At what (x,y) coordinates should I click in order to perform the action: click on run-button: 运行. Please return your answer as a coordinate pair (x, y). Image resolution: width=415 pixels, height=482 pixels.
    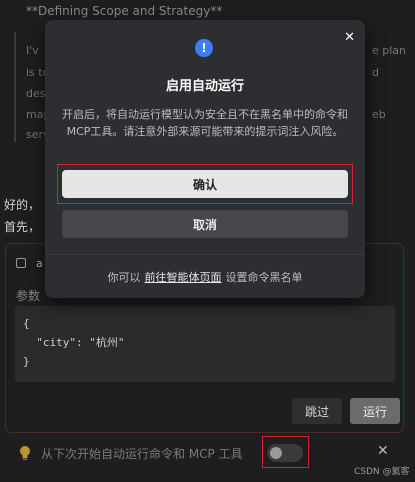
    Looking at the image, I should click on (375, 411).